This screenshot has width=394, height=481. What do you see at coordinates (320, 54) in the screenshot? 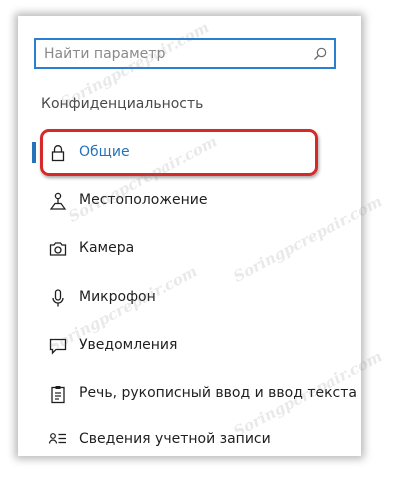
I see `search-icon` at bounding box center [320, 54].